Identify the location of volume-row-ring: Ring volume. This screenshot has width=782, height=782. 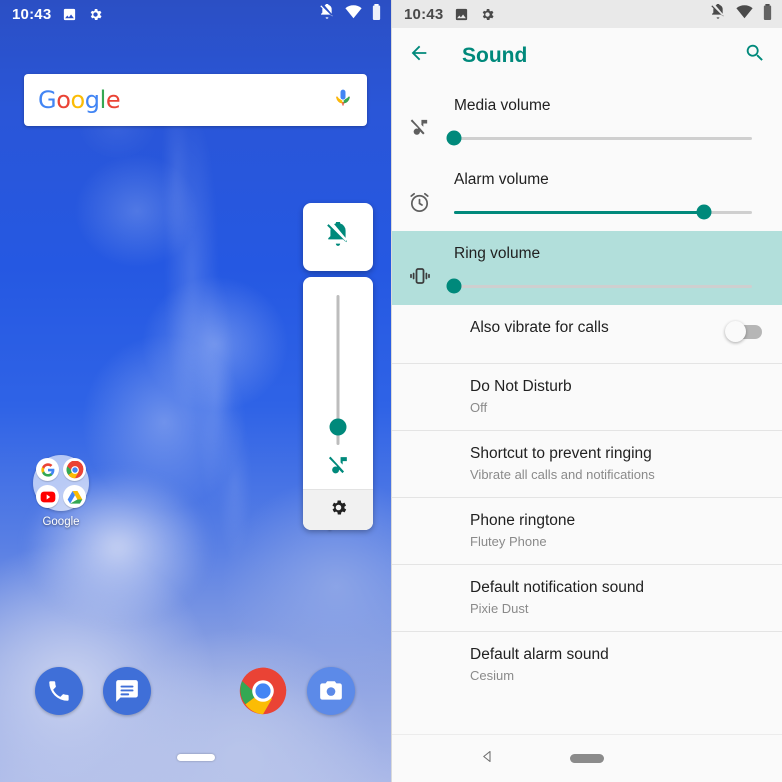
(587, 268).